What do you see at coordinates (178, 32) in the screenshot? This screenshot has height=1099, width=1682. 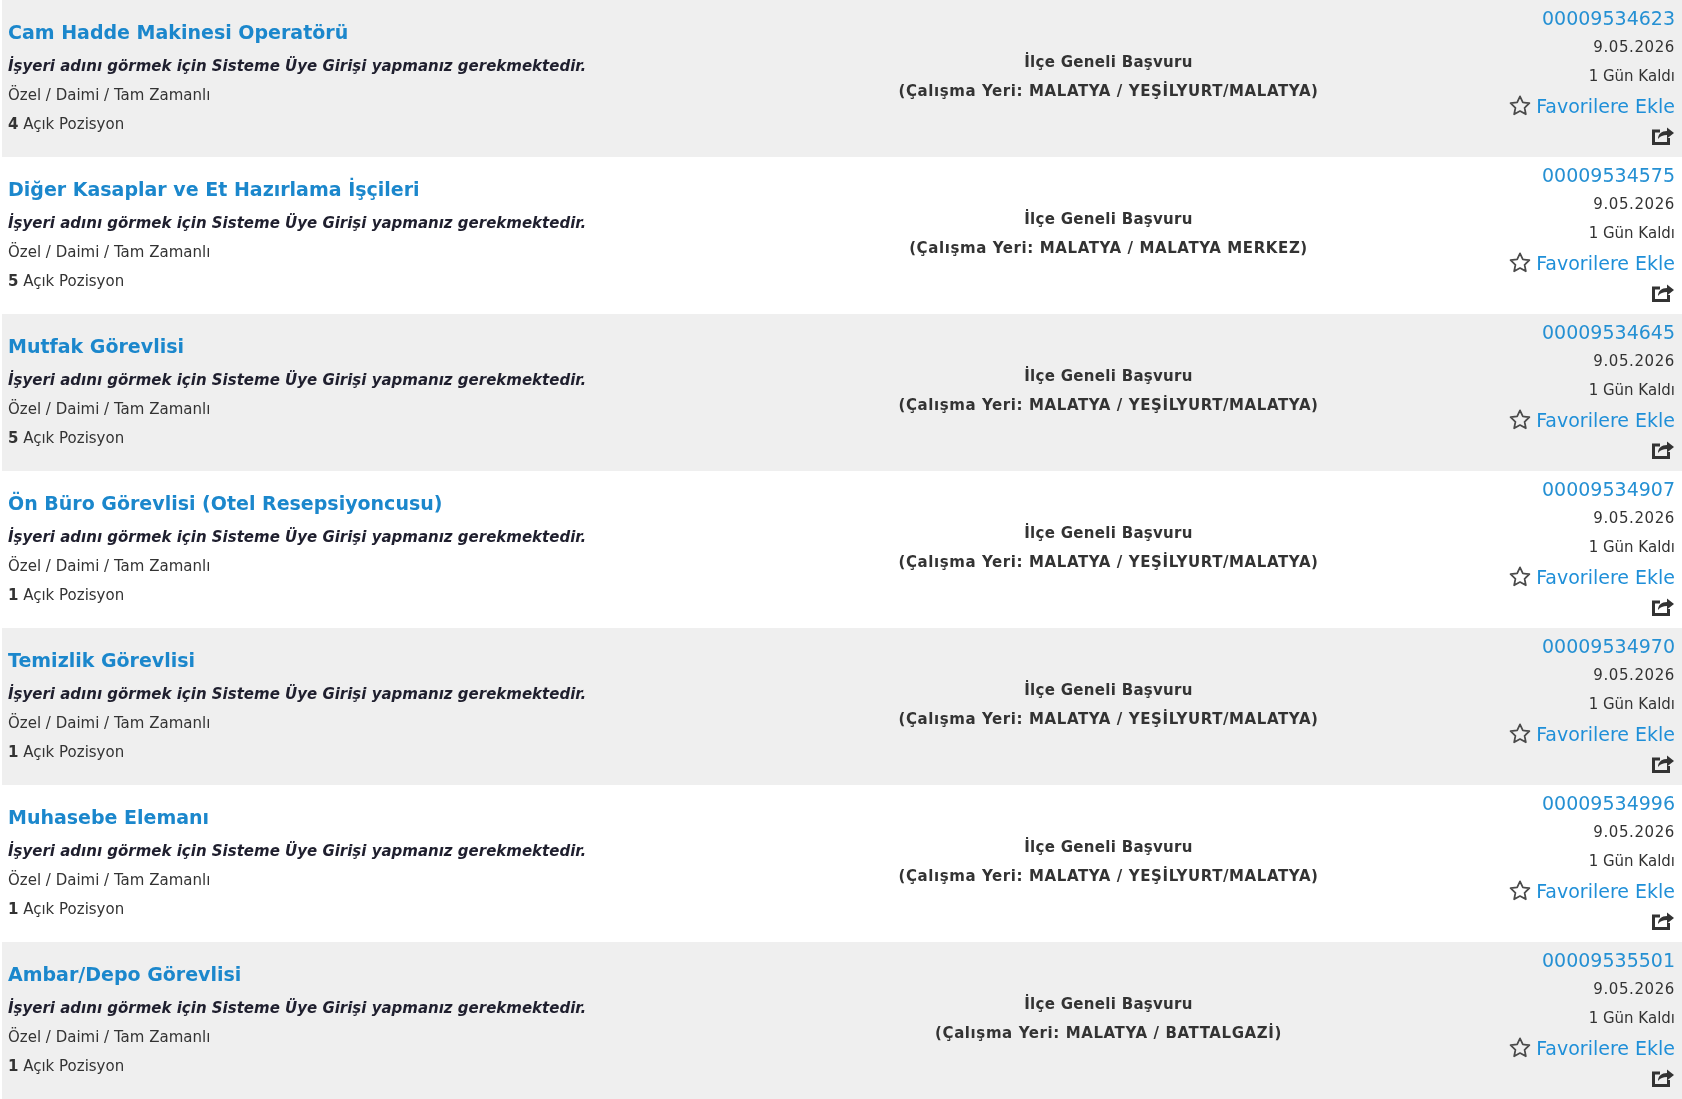 I see `job-title-link: Cam Hadde Makinesi Operatörü` at bounding box center [178, 32].